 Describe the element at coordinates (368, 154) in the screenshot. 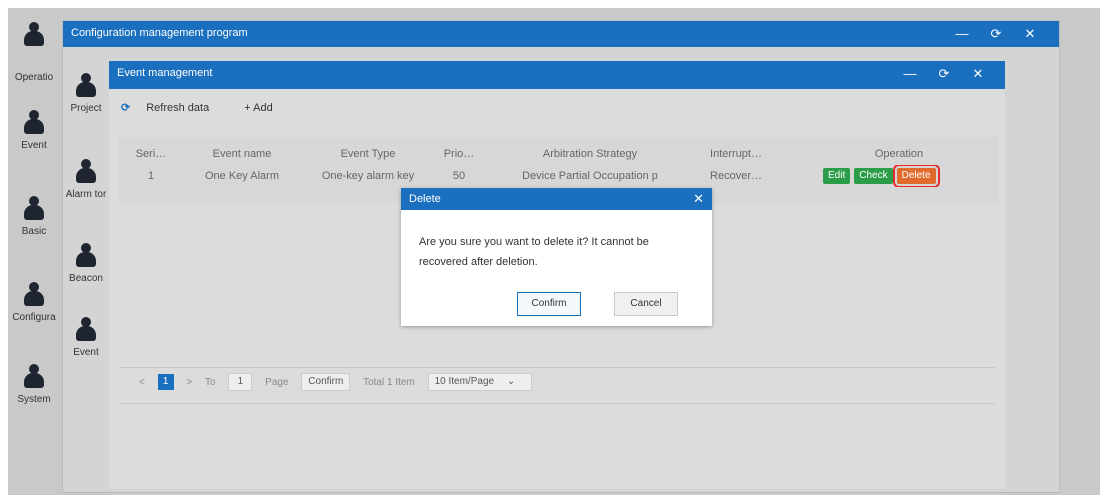

I see `column-header: Event Type` at that location.